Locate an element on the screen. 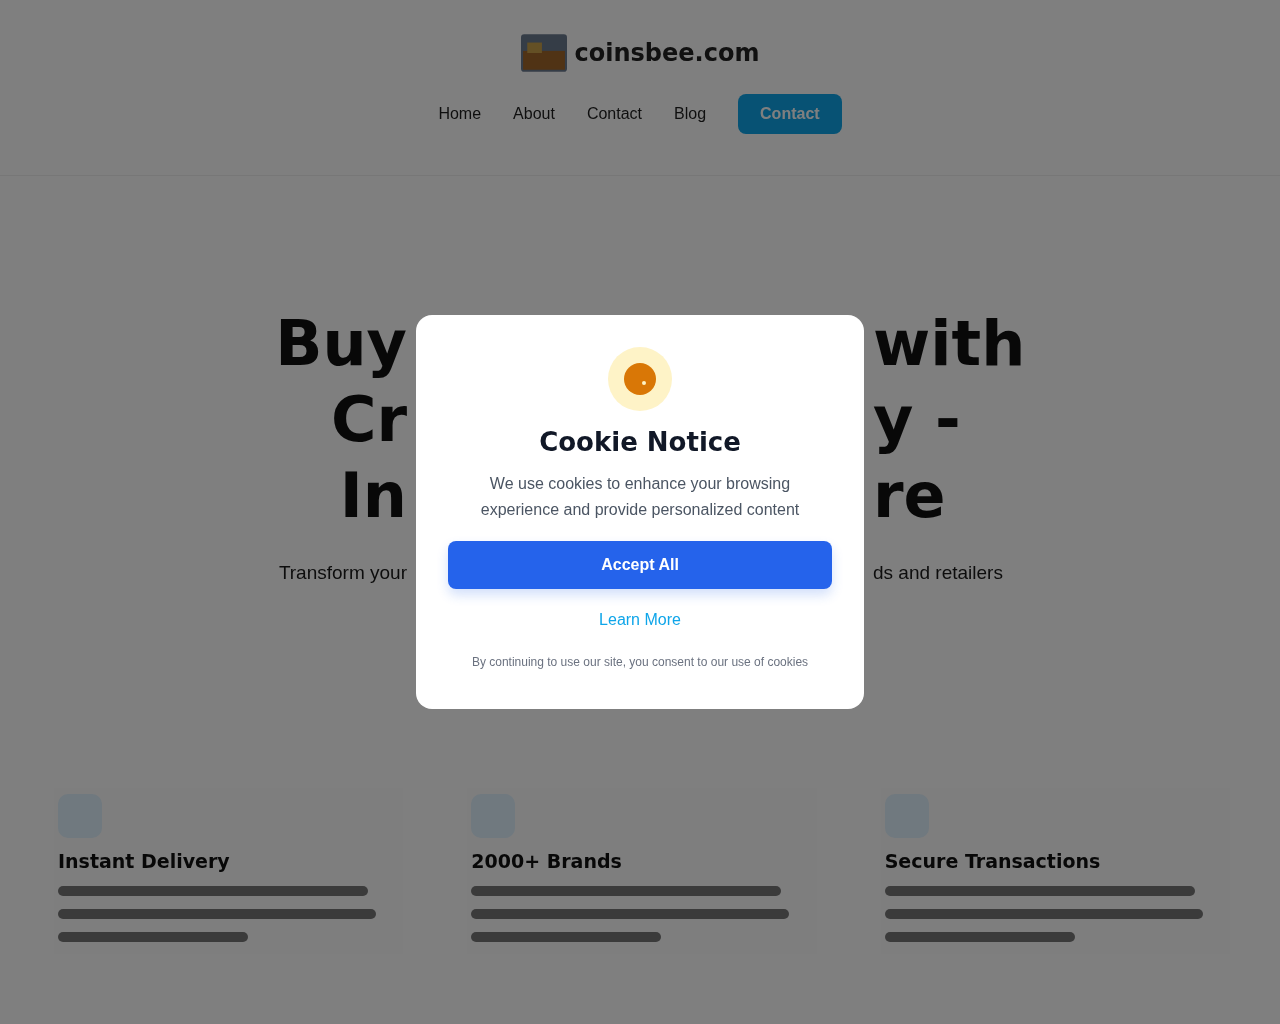  site-name: coinsbee.com is located at coordinates (667, 53).